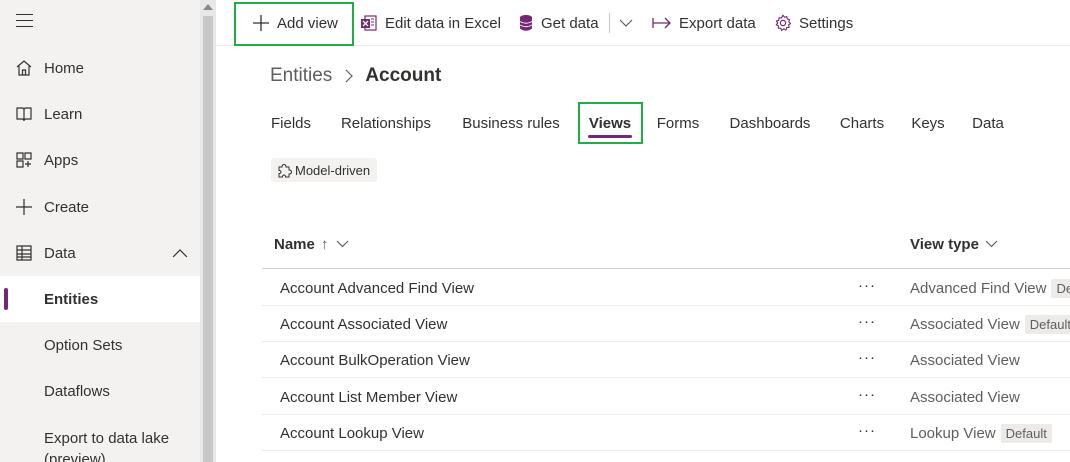 This screenshot has height=462, width=1070. I want to click on breadcrumb: Entities Account, so click(355, 76).